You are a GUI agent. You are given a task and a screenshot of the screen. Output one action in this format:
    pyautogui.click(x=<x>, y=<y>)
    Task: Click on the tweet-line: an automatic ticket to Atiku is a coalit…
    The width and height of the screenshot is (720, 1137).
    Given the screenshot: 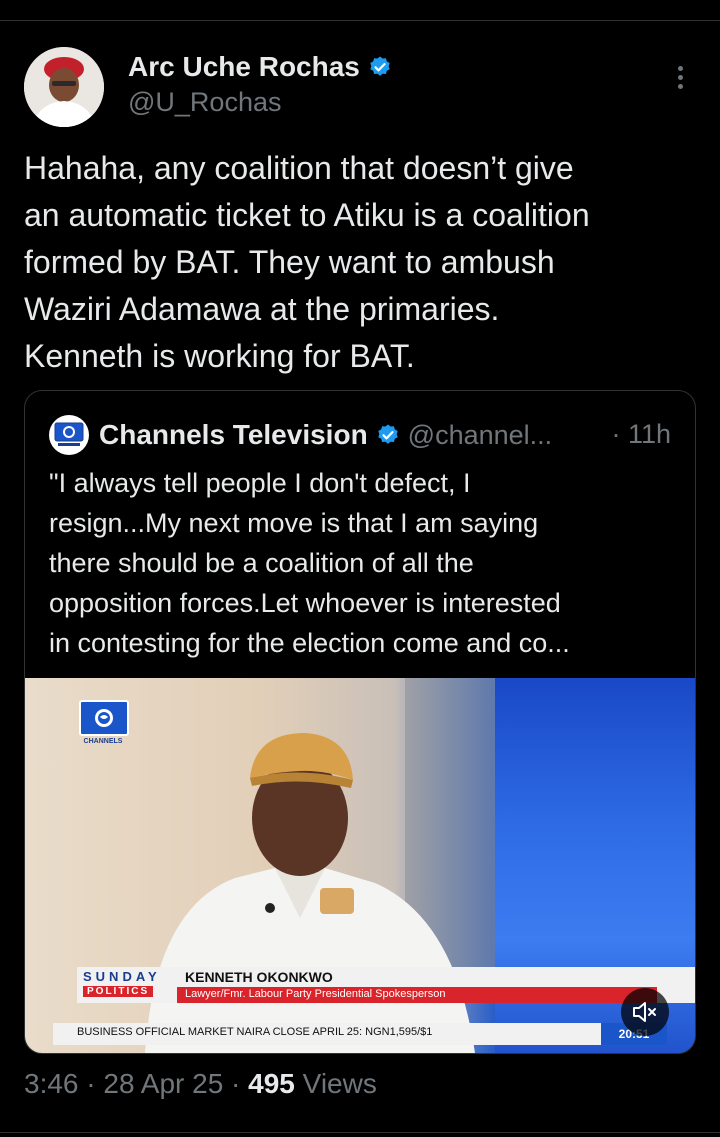 What is the action you would take?
    pyautogui.click(x=307, y=215)
    